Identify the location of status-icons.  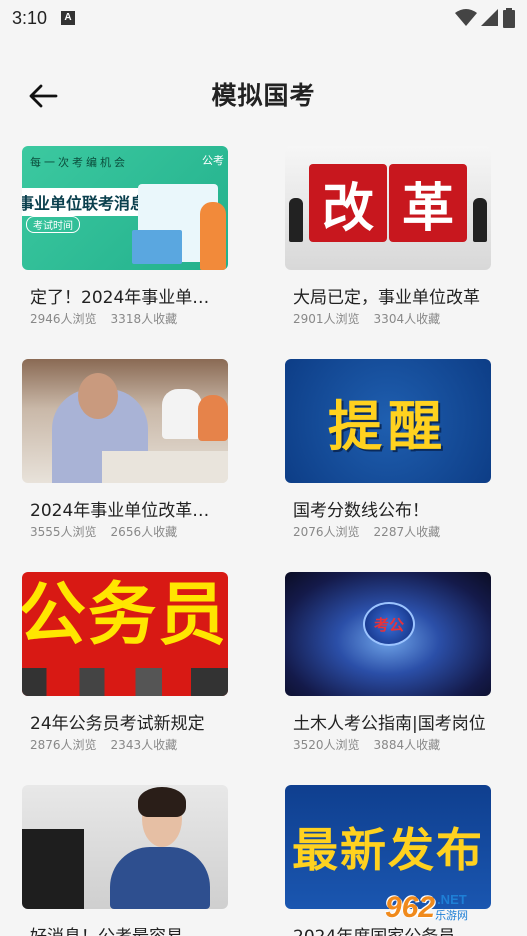
(485, 18).